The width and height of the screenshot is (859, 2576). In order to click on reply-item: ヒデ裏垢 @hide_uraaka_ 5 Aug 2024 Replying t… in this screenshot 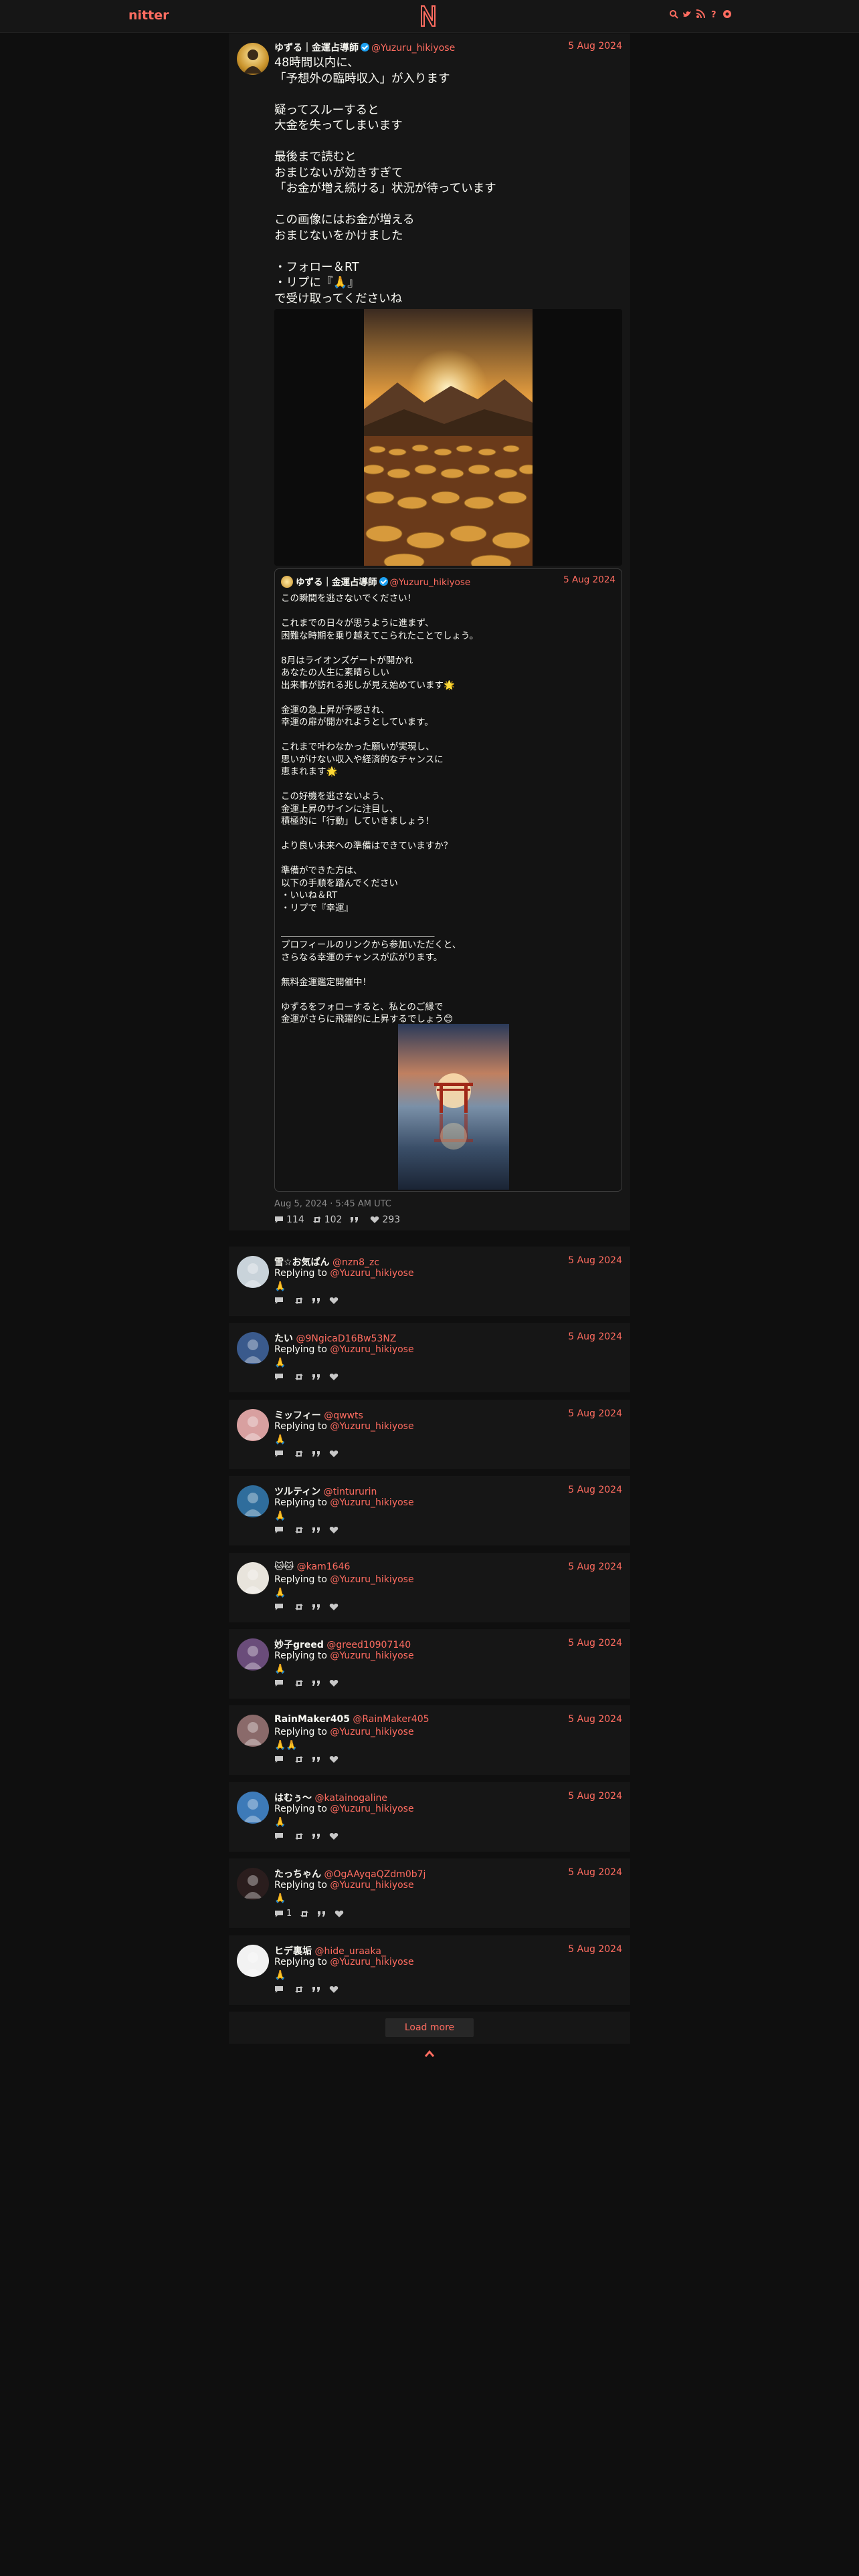, I will do `click(429, 1970)`.